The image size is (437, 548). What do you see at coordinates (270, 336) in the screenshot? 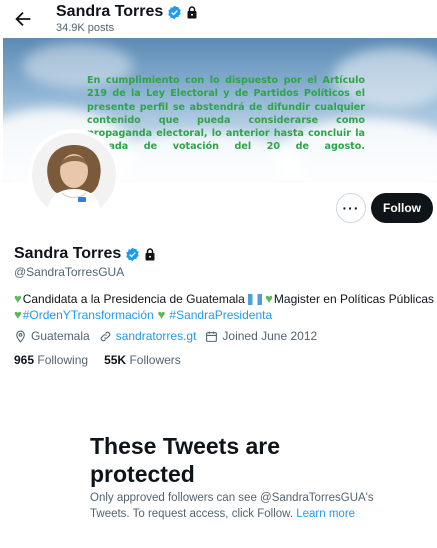
I see `joined-text: Joined June 2012` at bounding box center [270, 336].